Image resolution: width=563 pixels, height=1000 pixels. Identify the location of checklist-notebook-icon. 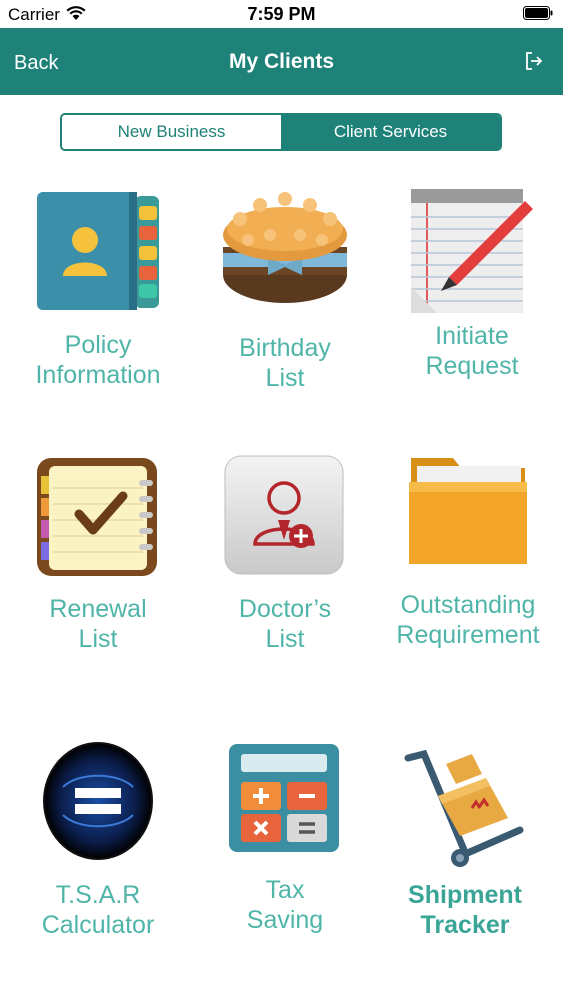
(97, 517).